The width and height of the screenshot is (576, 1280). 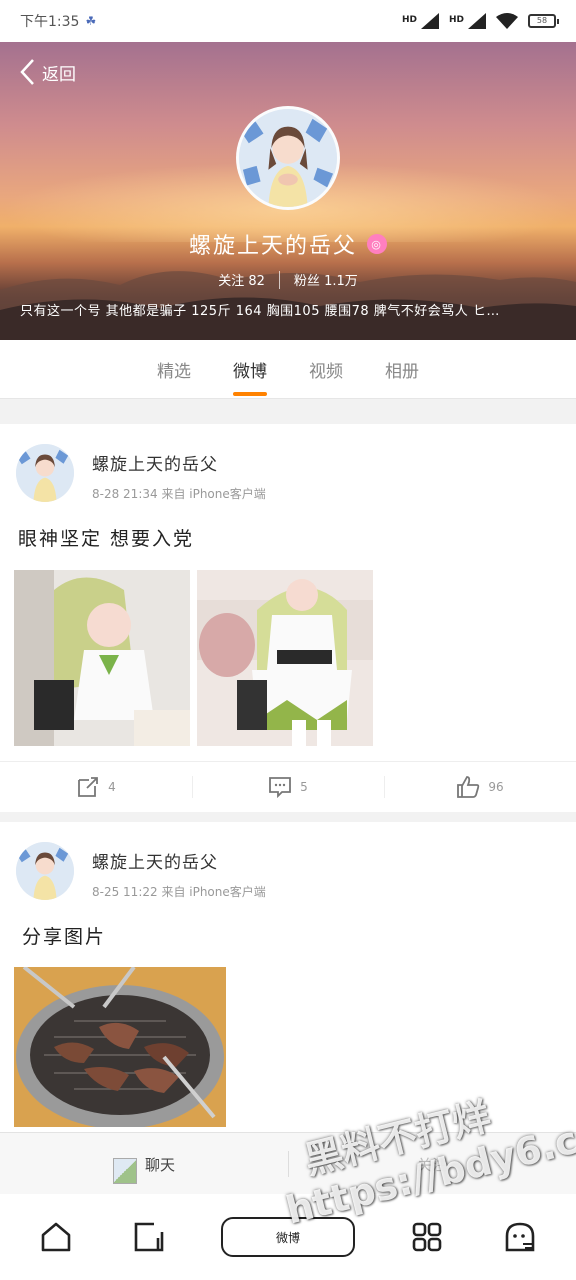 What do you see at coordinates (59, 74) in the screenshot?
I see `back-label: 返回` at bounding box center [59, 74].